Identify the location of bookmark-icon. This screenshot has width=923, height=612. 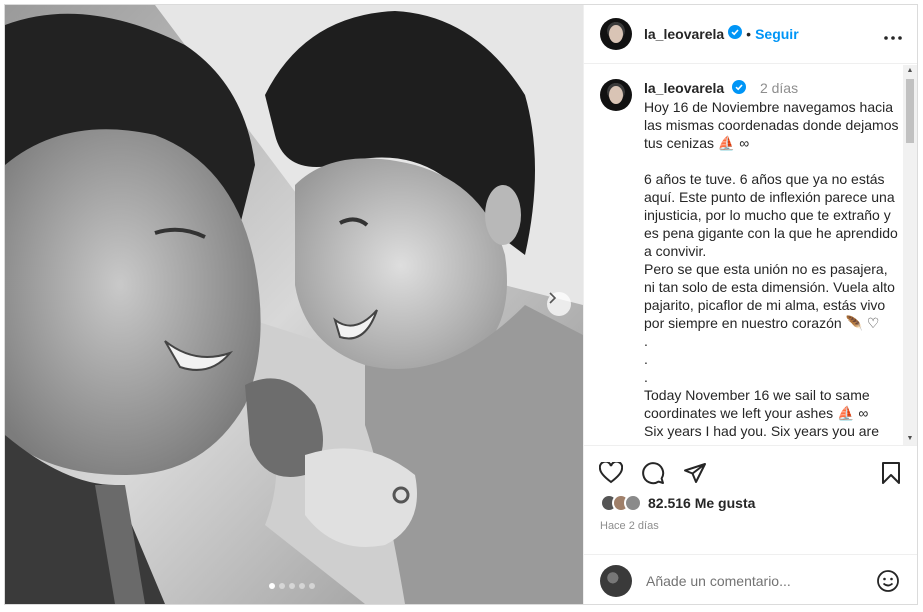
(891, 473).